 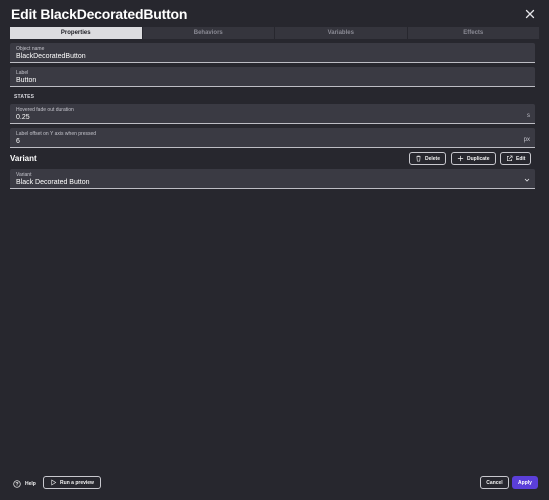 What do you see at coordinates (76, 33) in the screenshot?
I see `tab-properties: Properties` at bounding box center [76, 33].